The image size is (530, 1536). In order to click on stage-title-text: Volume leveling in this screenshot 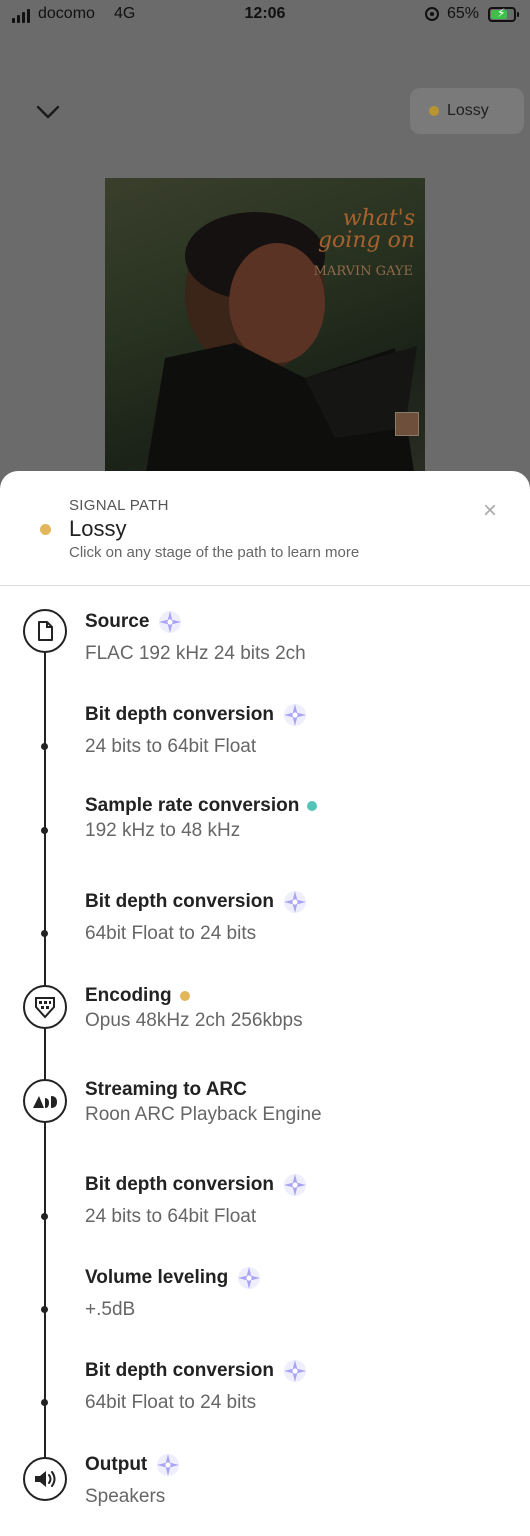, I will do `click(157, 1277)`.